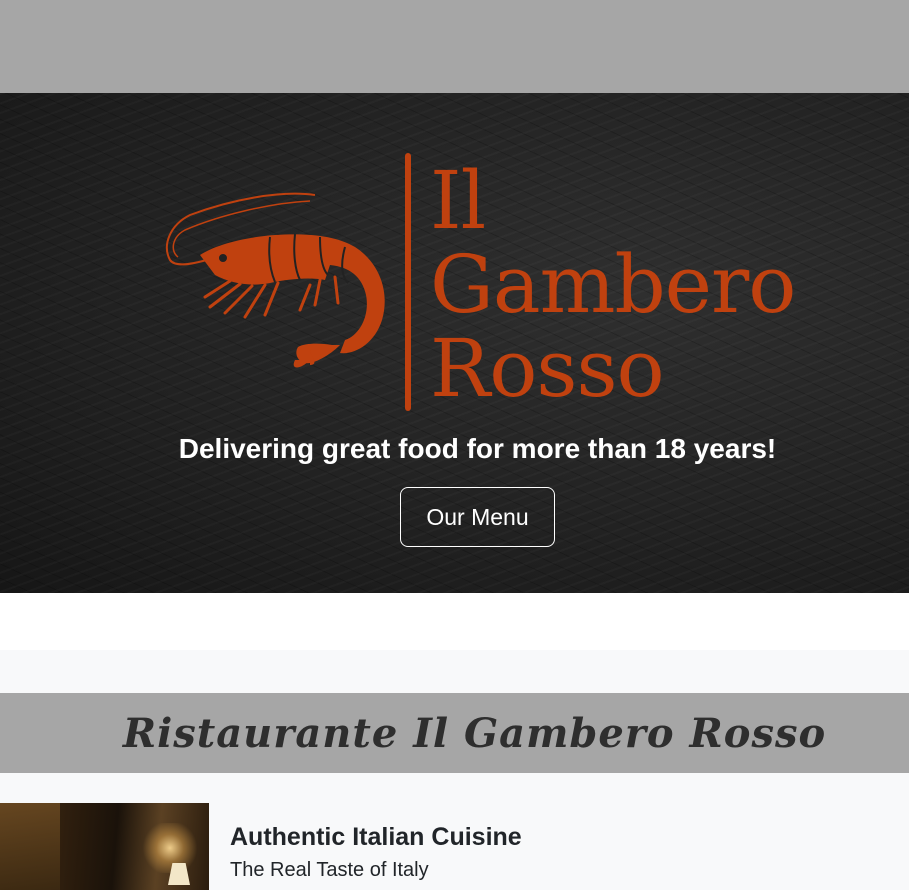 This screenshot has width=909, height=890. Describe the element at coordinates (408, 282) in the screenshot. I see `logo-divider` at that location.